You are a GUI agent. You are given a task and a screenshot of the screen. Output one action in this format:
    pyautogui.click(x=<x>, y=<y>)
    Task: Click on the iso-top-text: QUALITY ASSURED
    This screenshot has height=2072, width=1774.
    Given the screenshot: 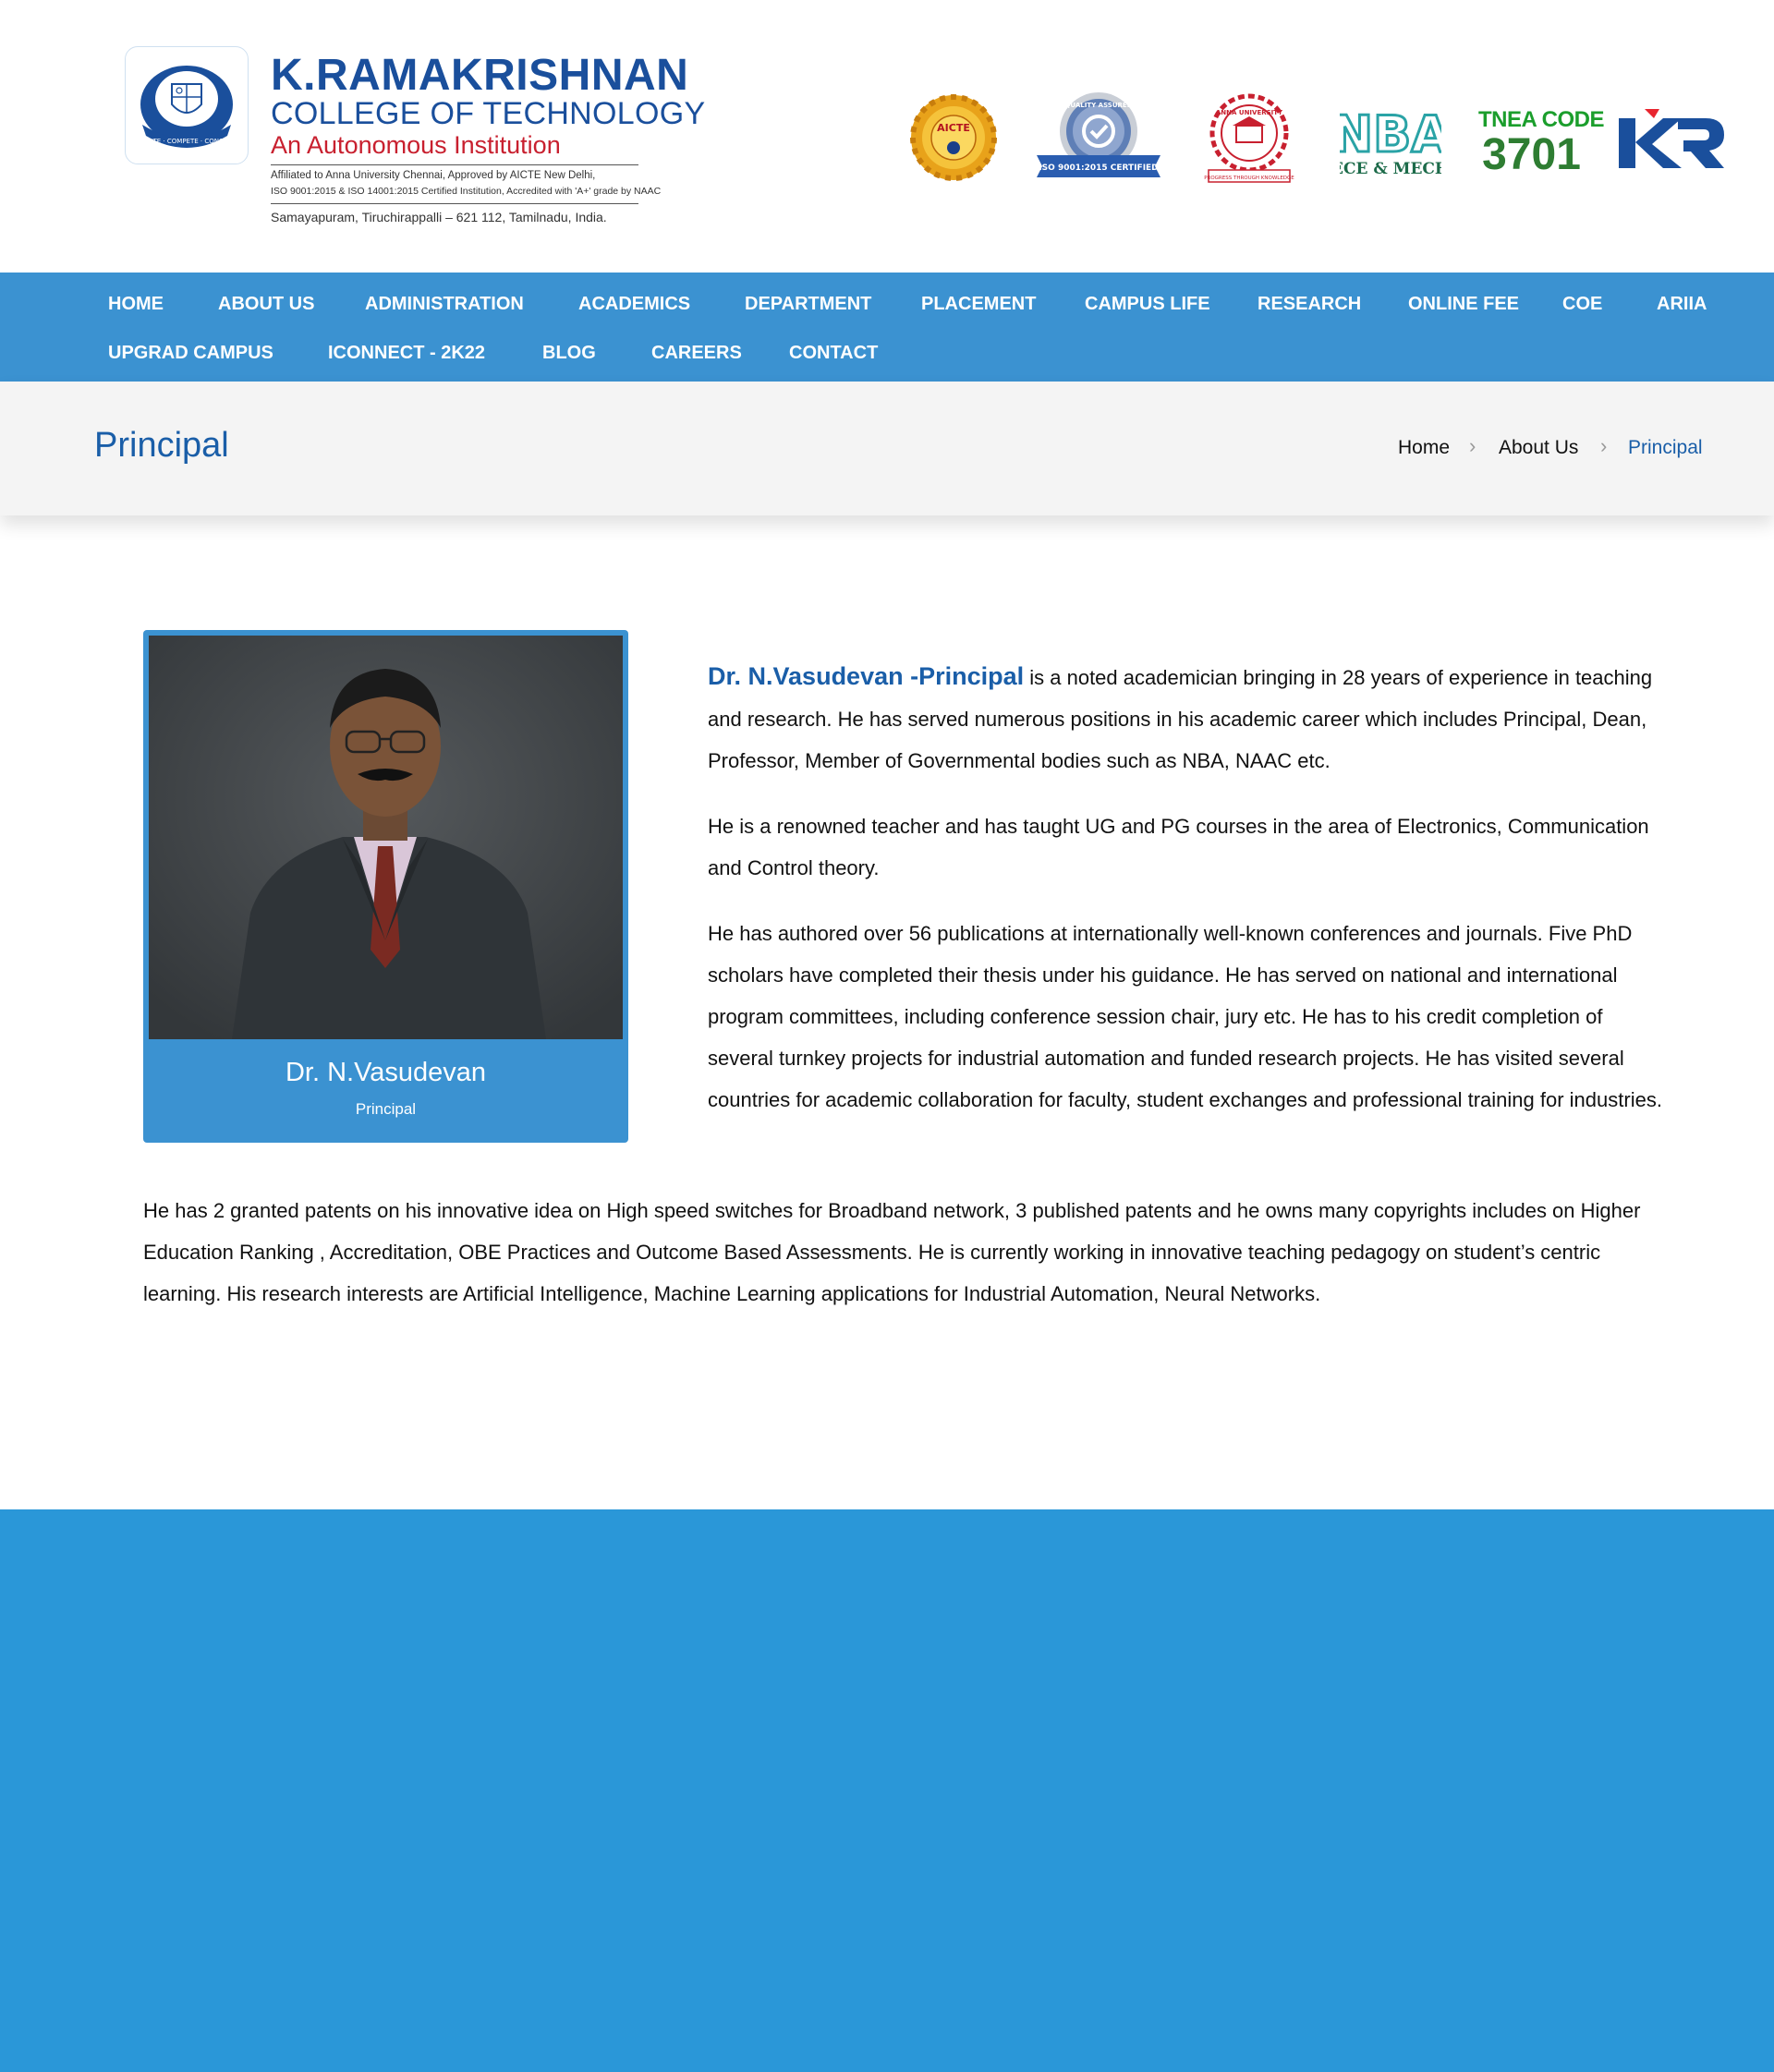 What is the action you would take?
    pyautogui.click(x=1098, y=105)
    